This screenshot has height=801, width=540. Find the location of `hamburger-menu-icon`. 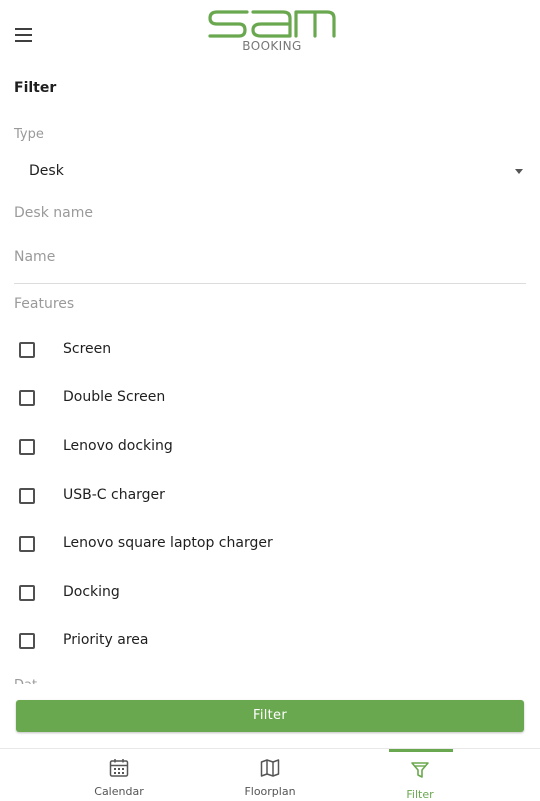

hamburger-menu-icon is located at coordinates (25, 35).